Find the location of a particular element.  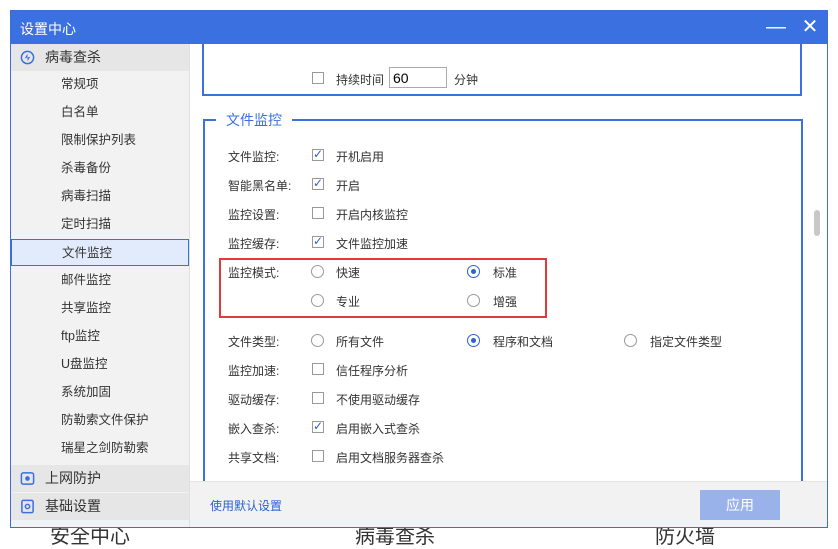

doc-server-scan-label: 启用文档服务器查杀 is located at coordinates (390, 458).